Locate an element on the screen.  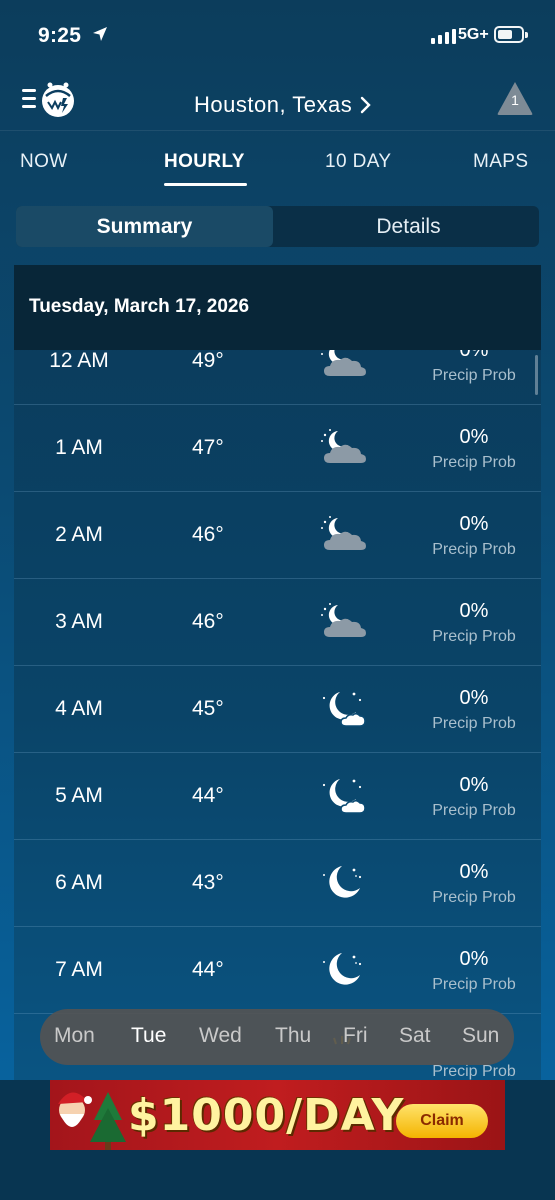
menu-logo-icon is located at coordinates (49, 100).